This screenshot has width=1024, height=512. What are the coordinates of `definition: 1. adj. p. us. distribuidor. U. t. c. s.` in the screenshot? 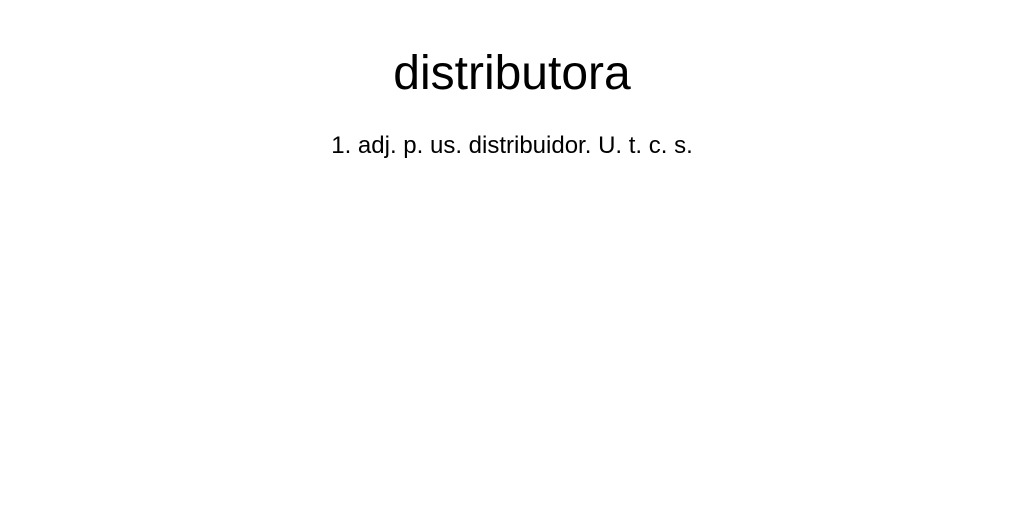 It's located at (512, 145).